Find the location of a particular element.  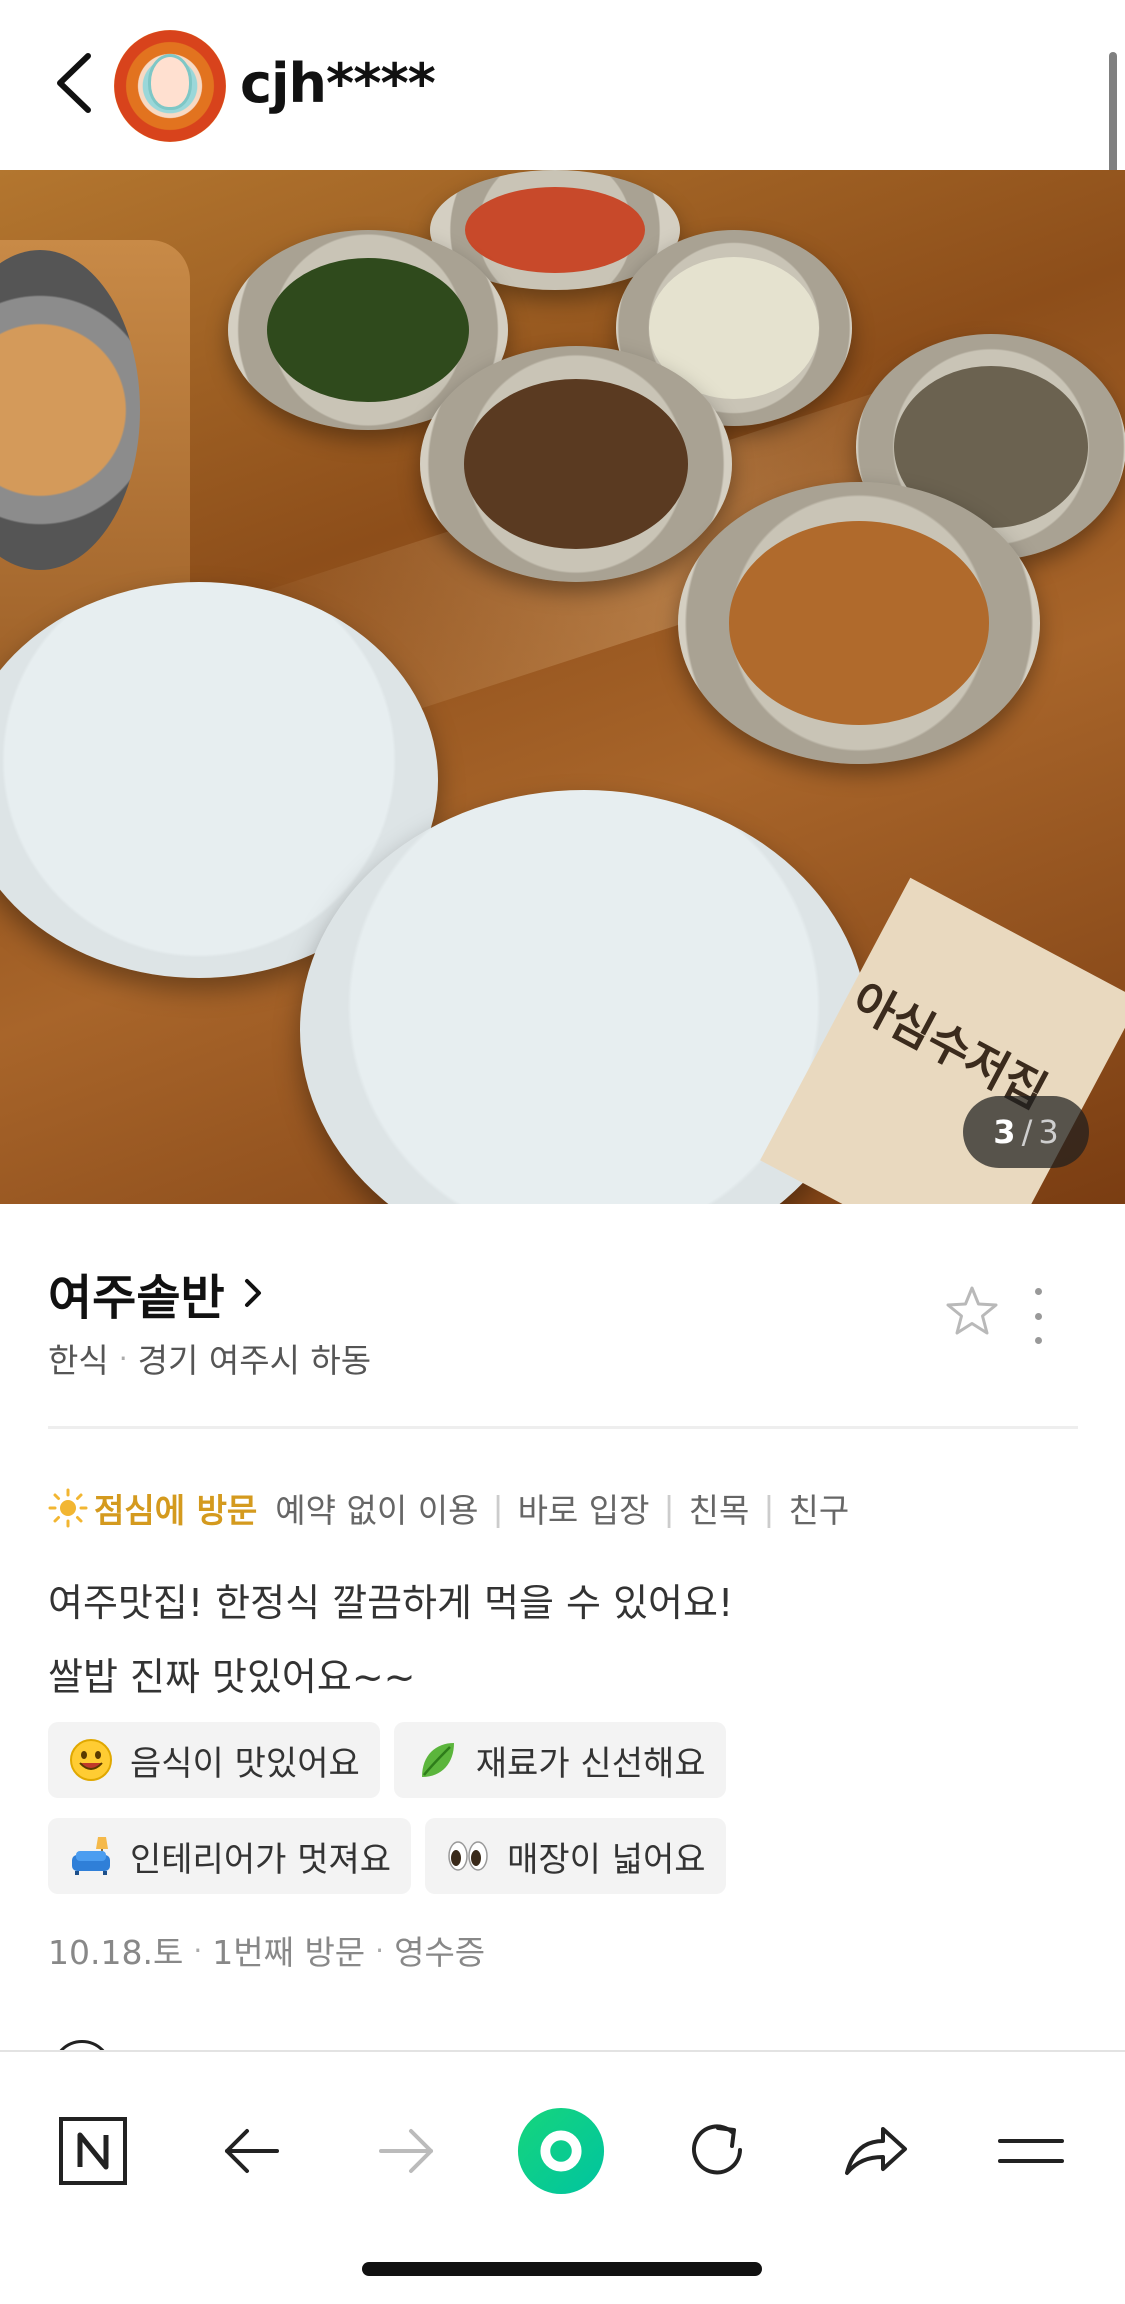

arrow-right-icon is located at coordinates (406, 2151).